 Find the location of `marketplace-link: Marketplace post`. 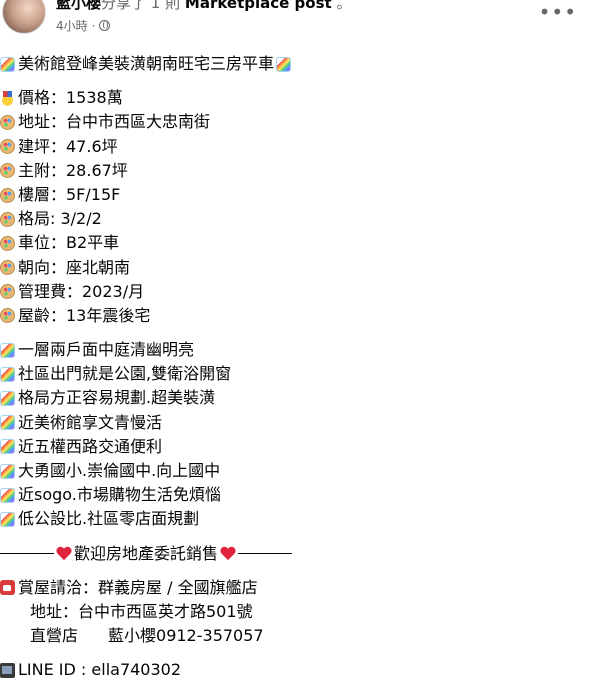

marketplace-link: Marketplace post is located at coordinates (258, 6).